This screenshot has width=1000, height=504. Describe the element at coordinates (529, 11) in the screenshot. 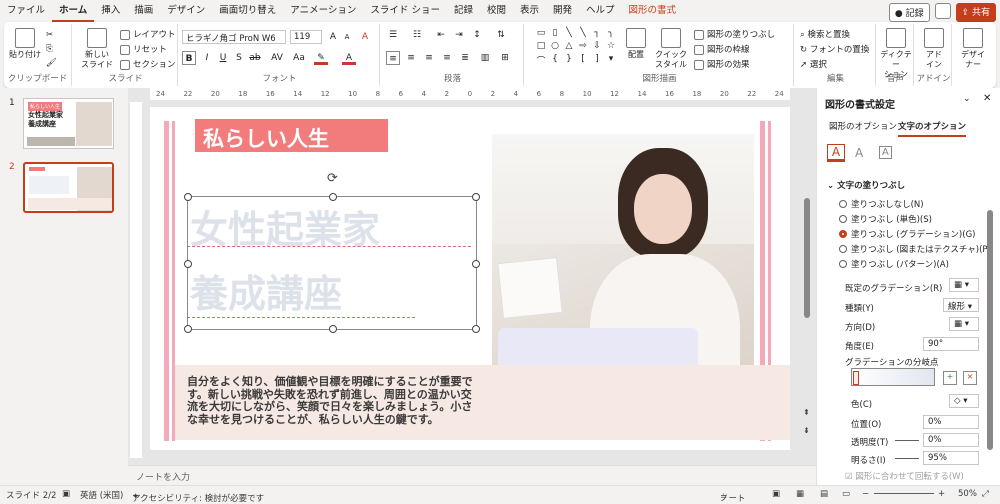

I see `tab-view: 表示` at that location.